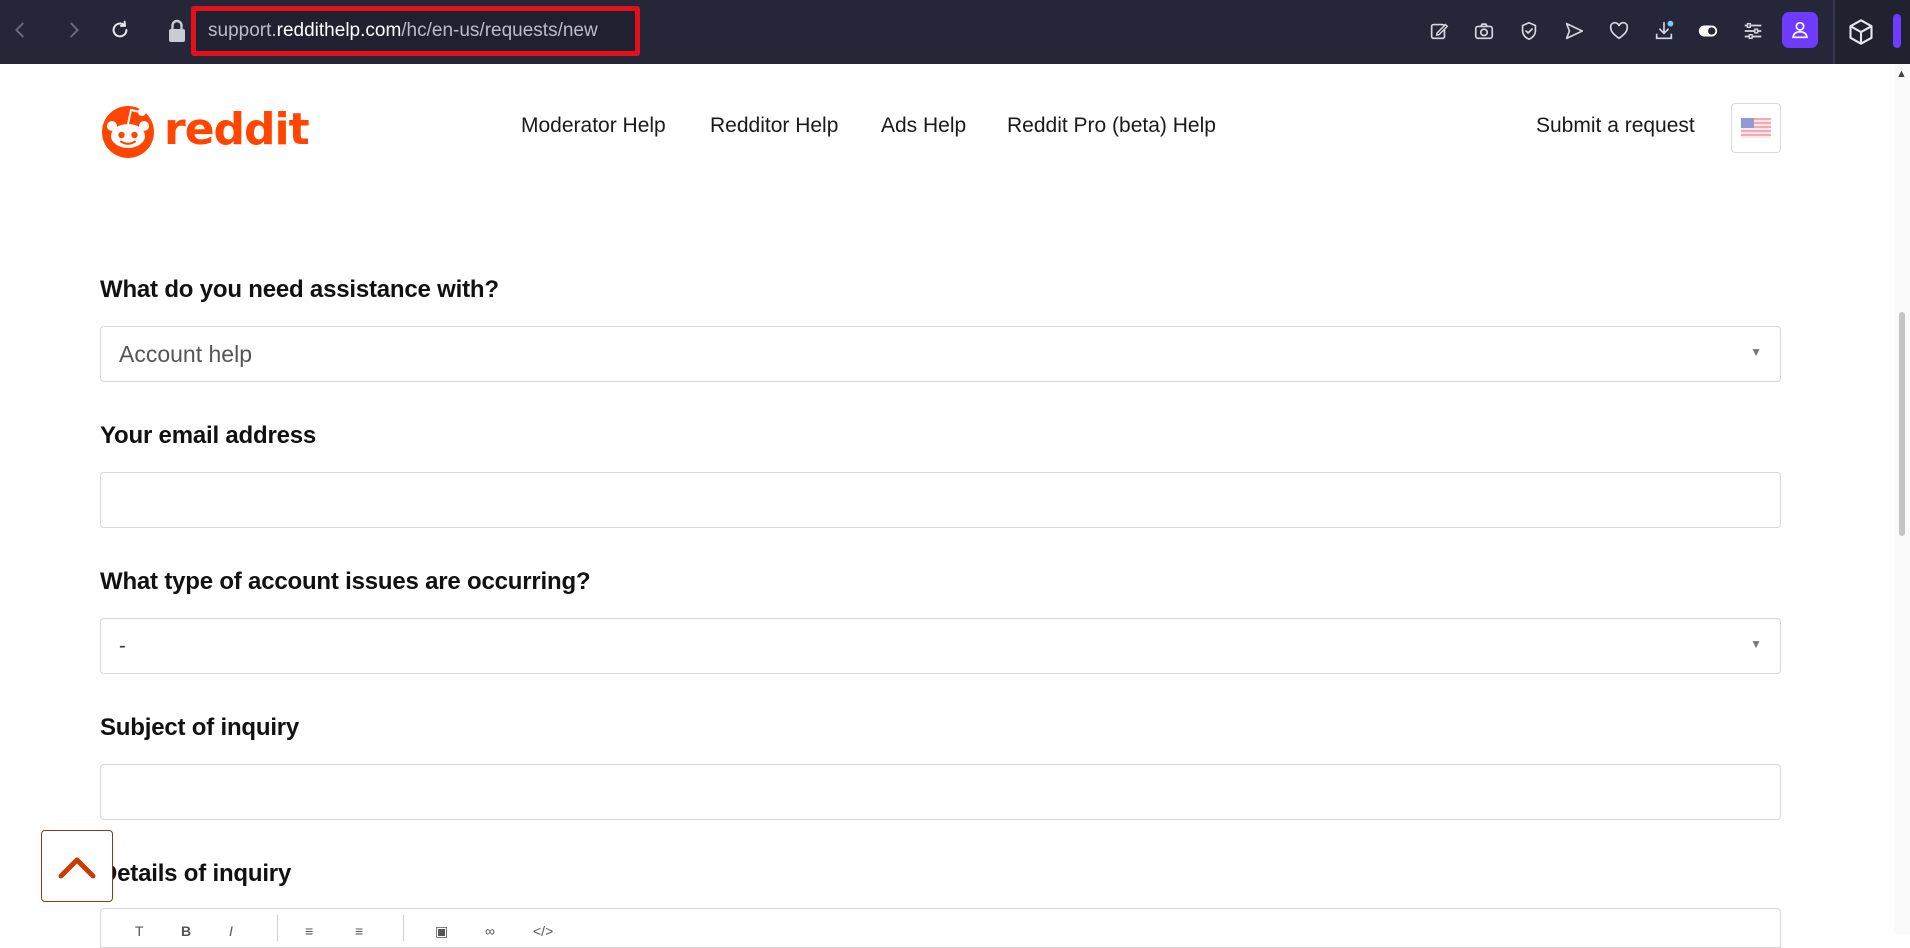 This screenshot has width=1910, height=948. Describe the element at coordinates (1902, 424) in the screenshot. I see `scrollbar-thumb` at that location.